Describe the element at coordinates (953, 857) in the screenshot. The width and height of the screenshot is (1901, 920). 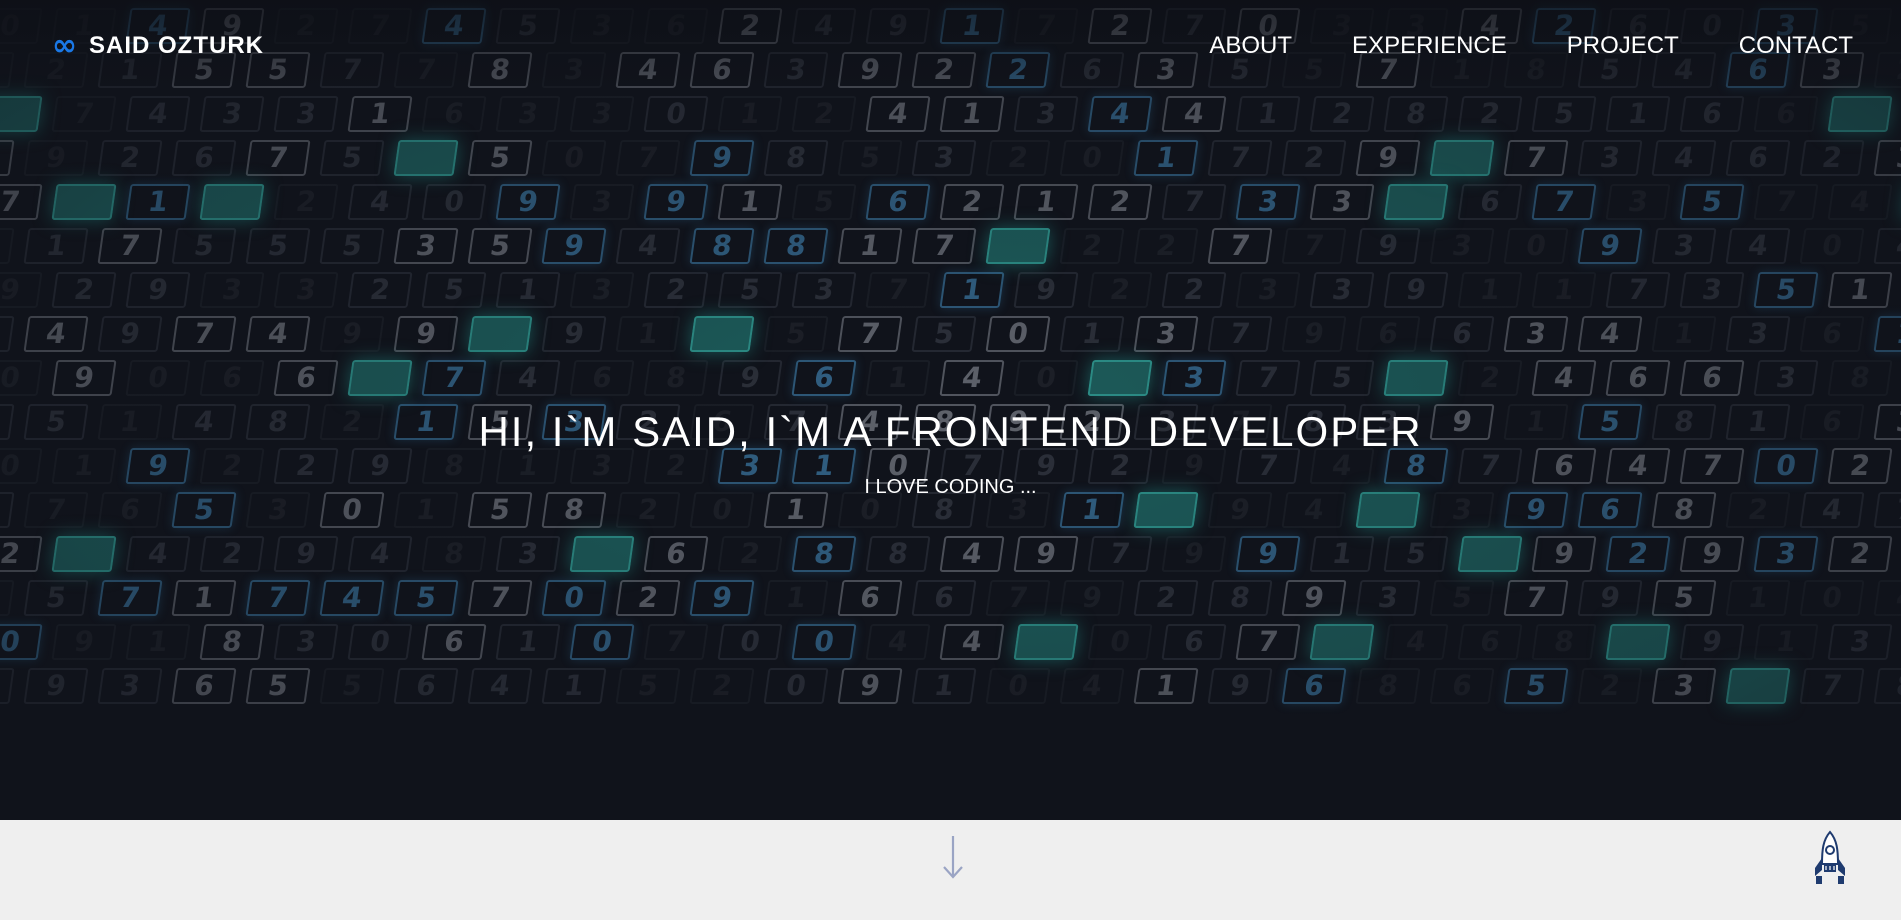
I see `arrow-down-icon` at that location.